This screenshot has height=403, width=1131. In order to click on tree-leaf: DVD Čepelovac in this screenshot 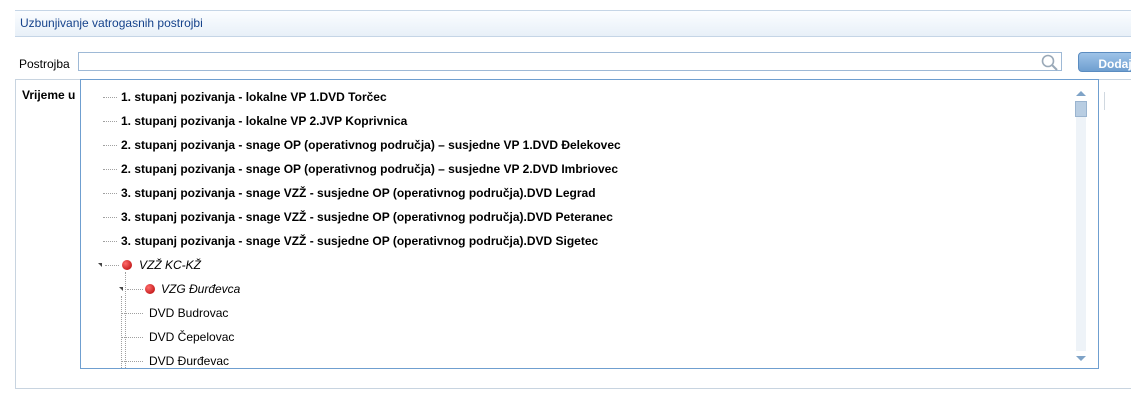, I will do `click(191, 337)`.